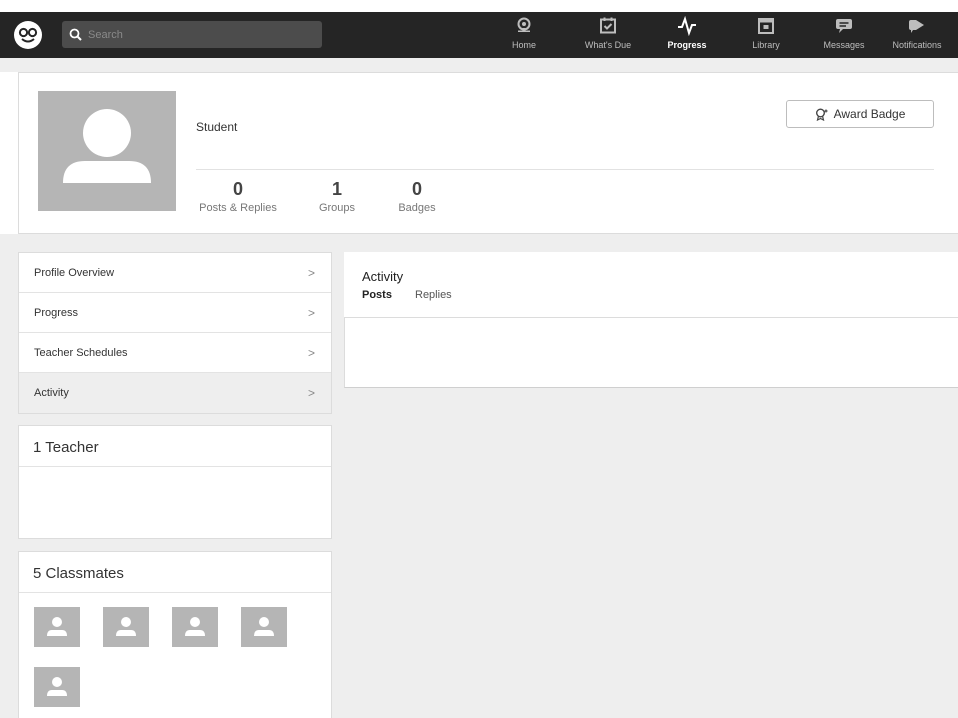 This screenshot has width=958, height=718. Describe the element at coordinates (766, 45) in the screenshot. I see `nav-library-label: Library` at that location.